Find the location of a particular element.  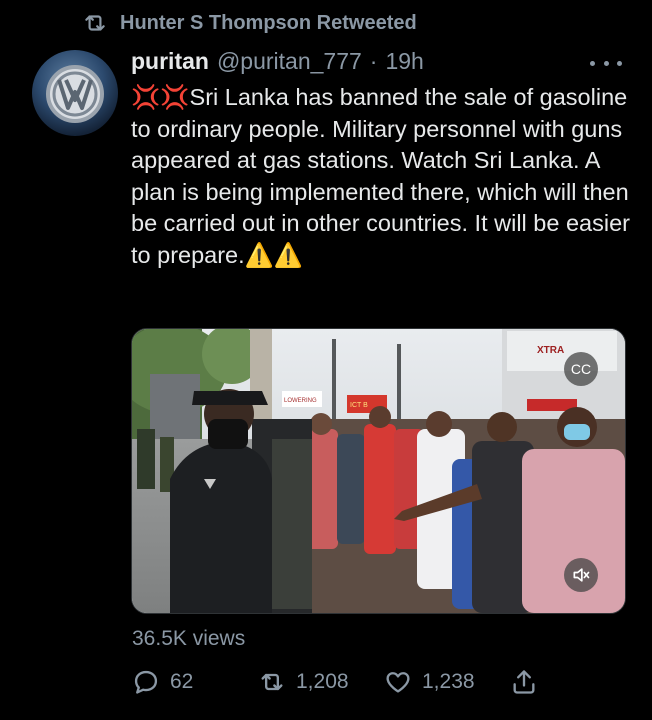

share-button is located at coordinates (524, 682).